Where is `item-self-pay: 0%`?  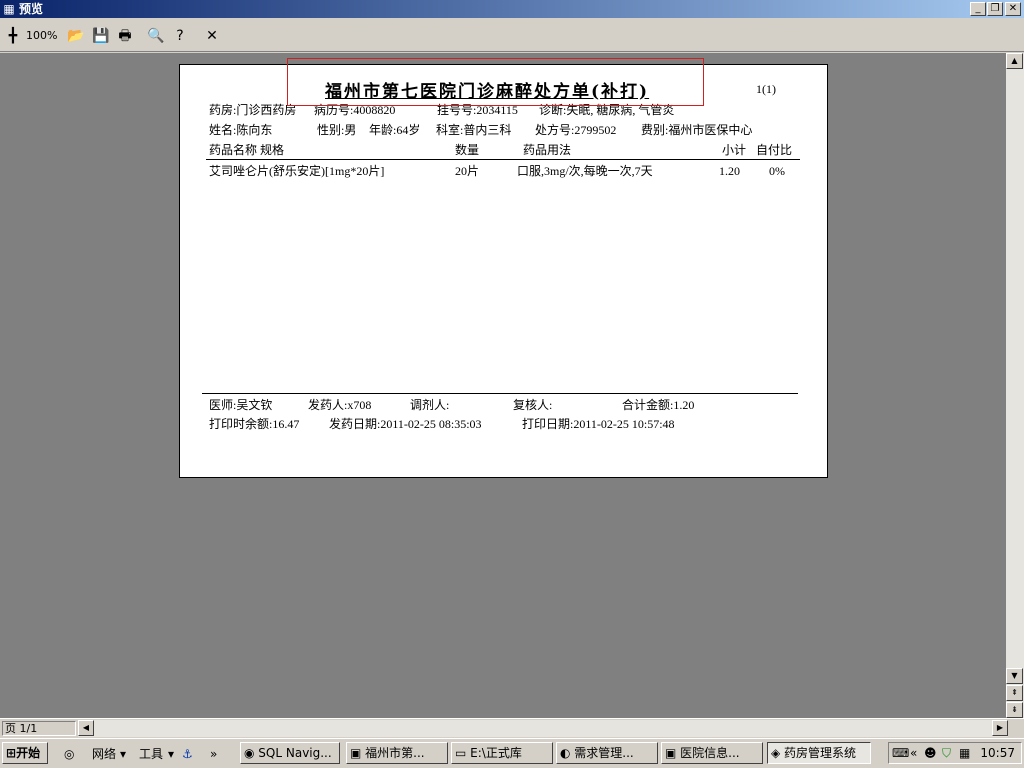 item-self-pay: 0% is located at coordinates (777, 171).